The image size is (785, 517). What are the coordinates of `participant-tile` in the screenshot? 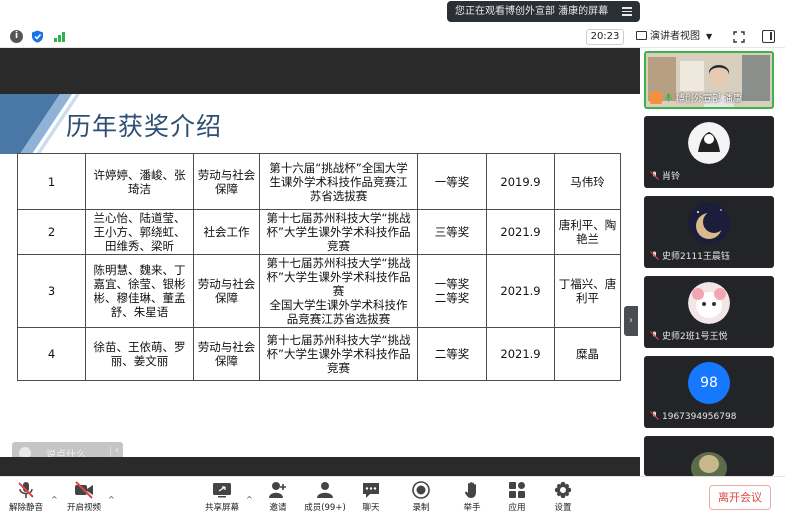 It's located at (709, 456).